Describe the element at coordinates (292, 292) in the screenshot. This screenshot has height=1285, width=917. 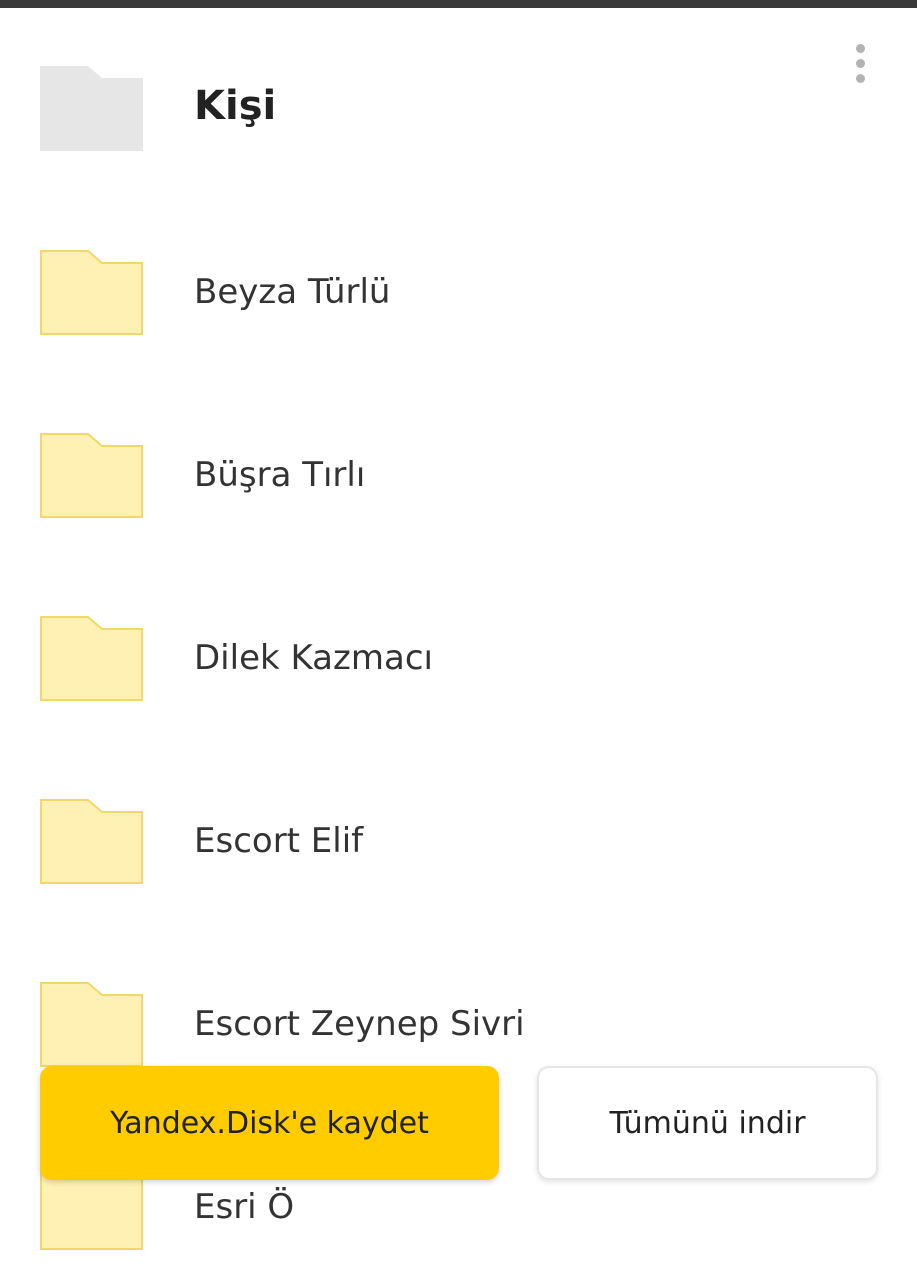
I see `folder-name: Beyza Türlü` at that location.